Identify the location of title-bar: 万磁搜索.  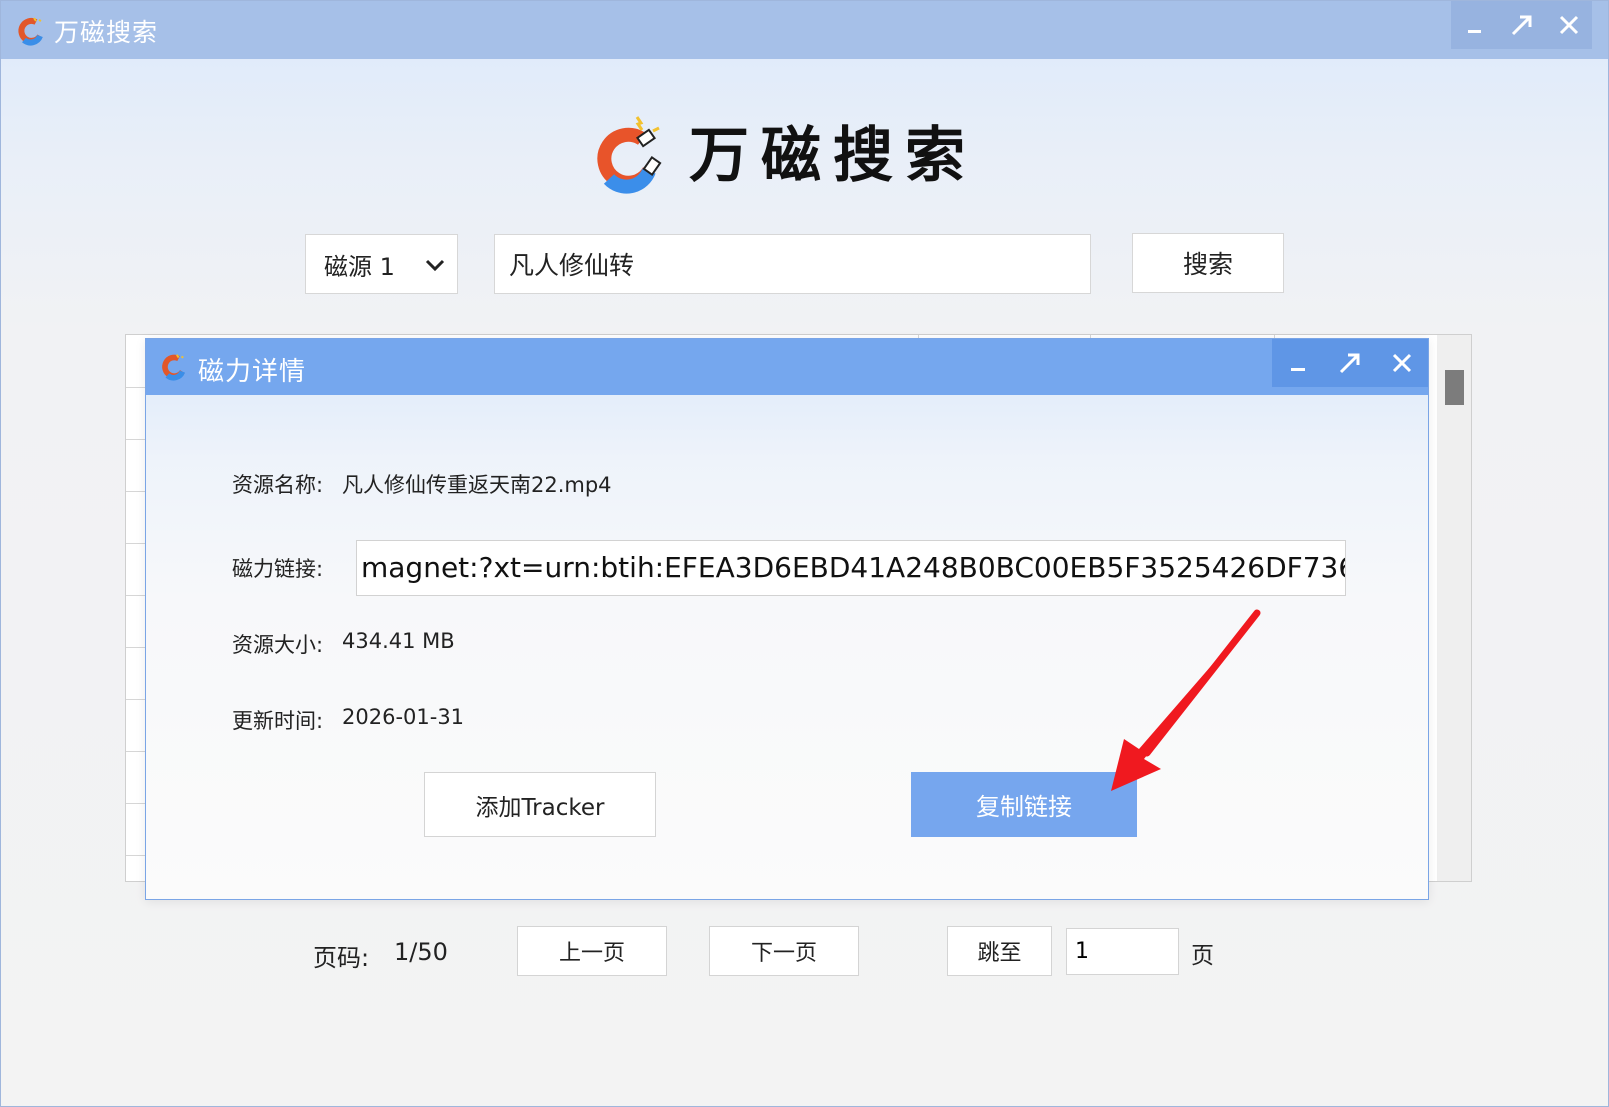
(804, 30).